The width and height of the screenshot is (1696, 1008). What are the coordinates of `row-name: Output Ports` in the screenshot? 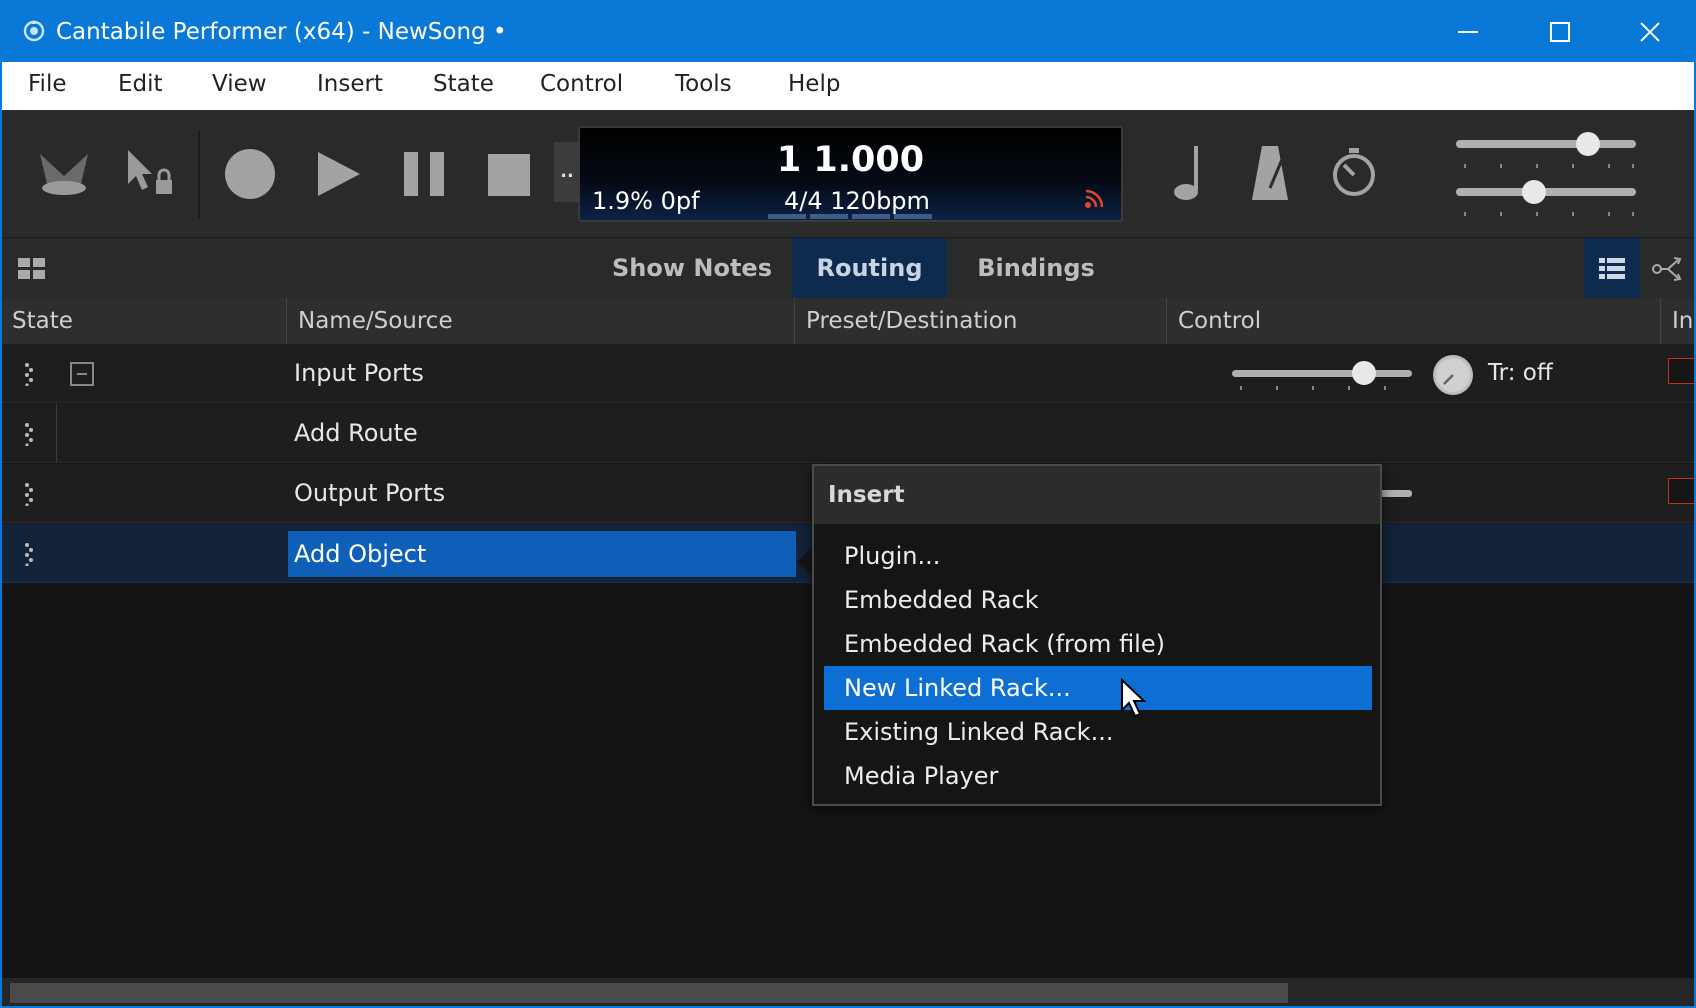 It's located at (370, 493).